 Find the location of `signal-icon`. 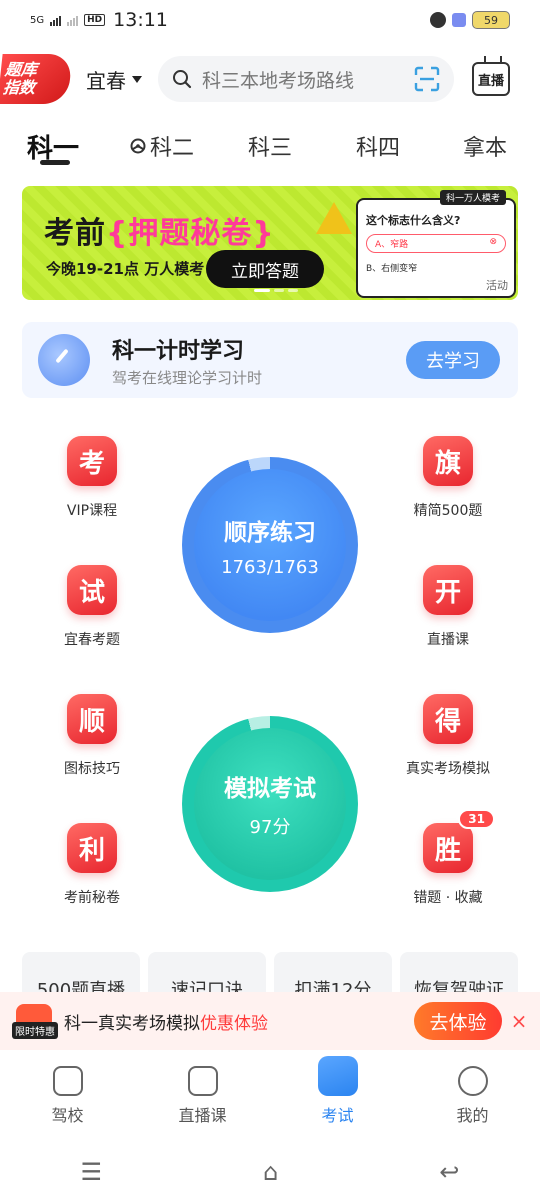

signal-icon is located at coordinates (56, 20).